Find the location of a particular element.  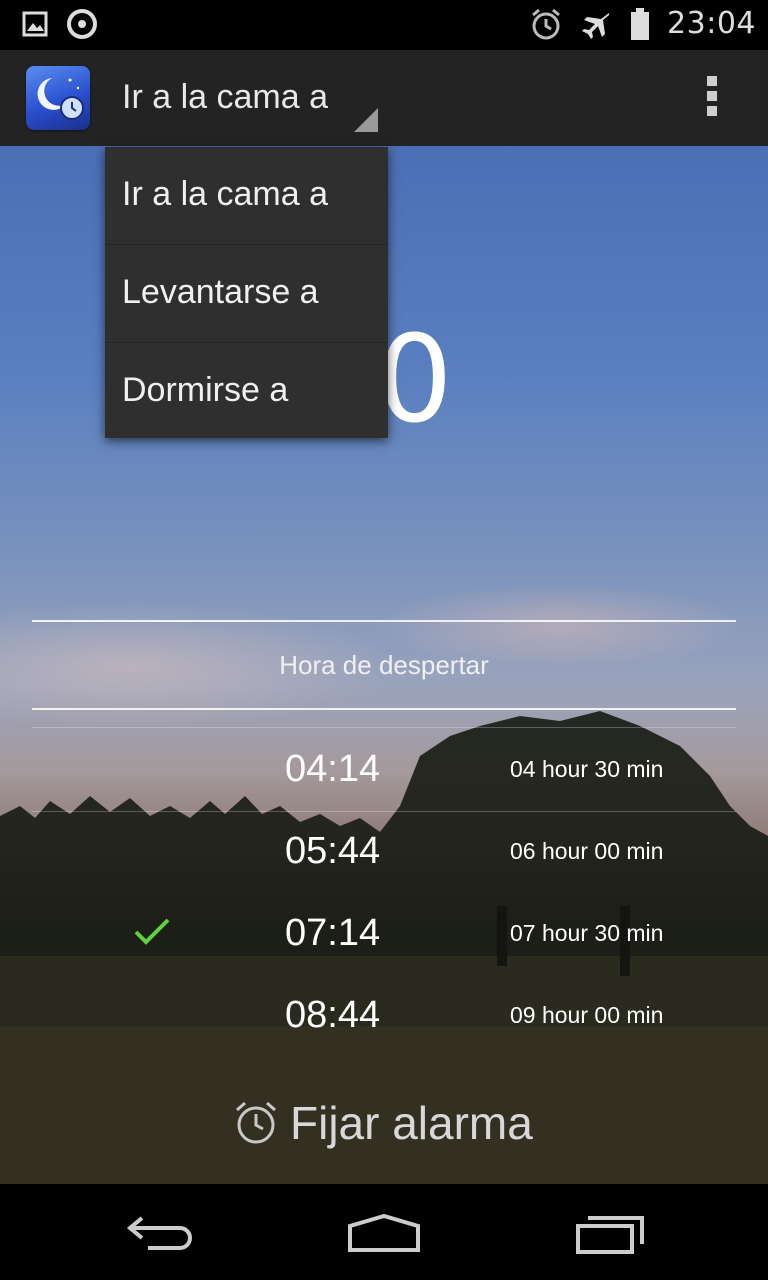

alarm-clock-icon is located at coordinates (256, 1123).